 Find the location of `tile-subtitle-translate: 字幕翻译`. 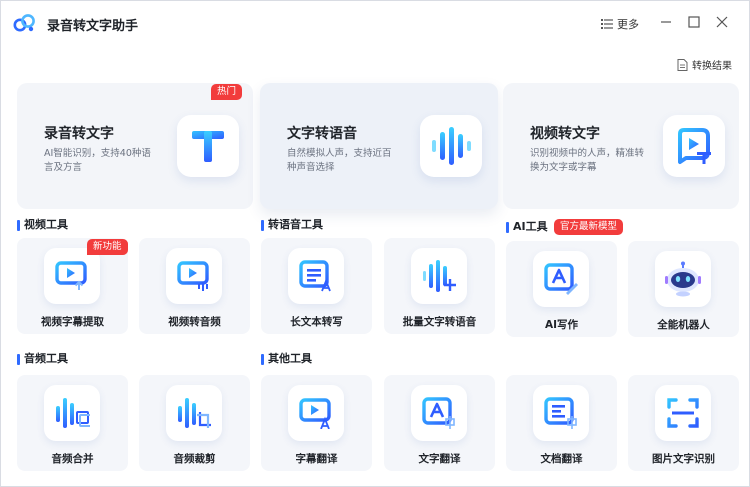

tile-subtitle-translate: 字幕翻译 is located at coordinates (316, 423).